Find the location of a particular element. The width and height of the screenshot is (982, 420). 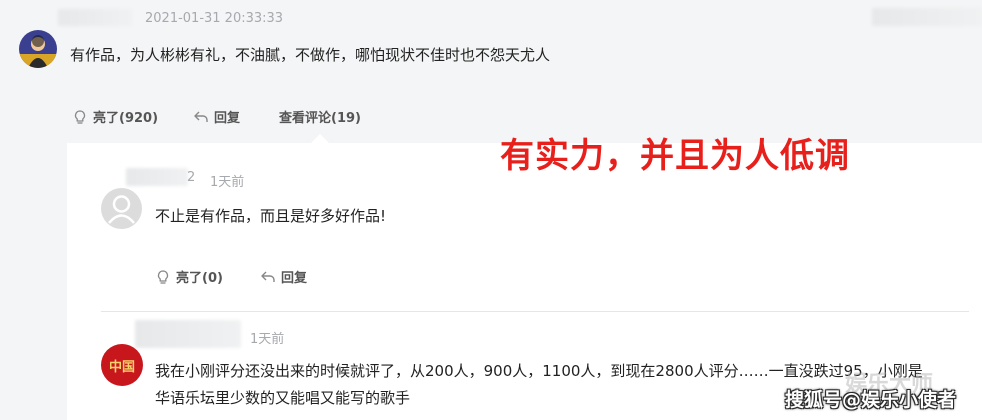

username-blurred is located at coordinates (95, 17).